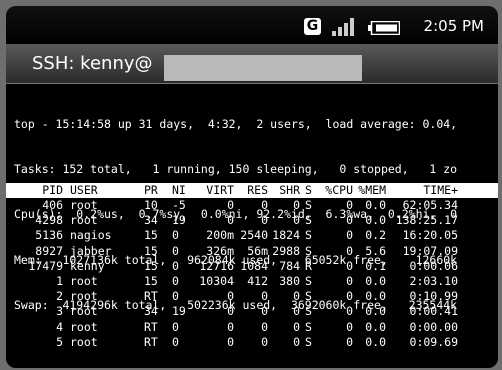 The height and width of the screenshot is (370, 502). Describe the element at coordinates (179, 205) in the screenshot. I see `cell-ni: -5` at that location.